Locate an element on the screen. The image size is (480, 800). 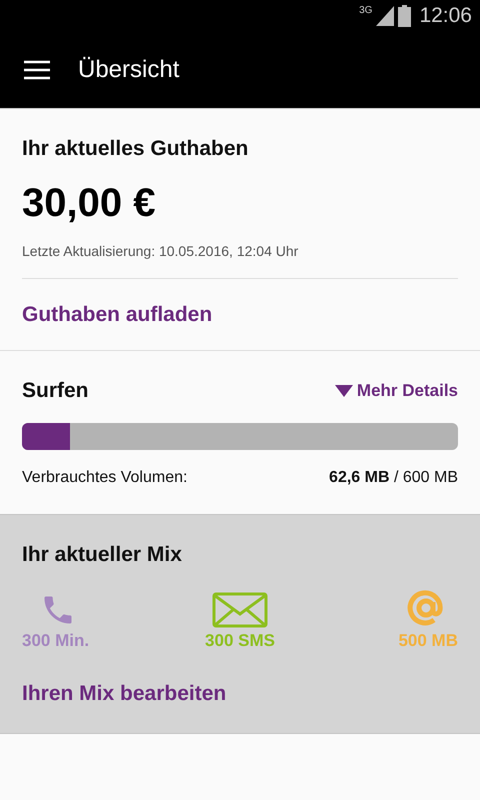
mix-allowance: 300 SMS is located at coordinates (240, 641).